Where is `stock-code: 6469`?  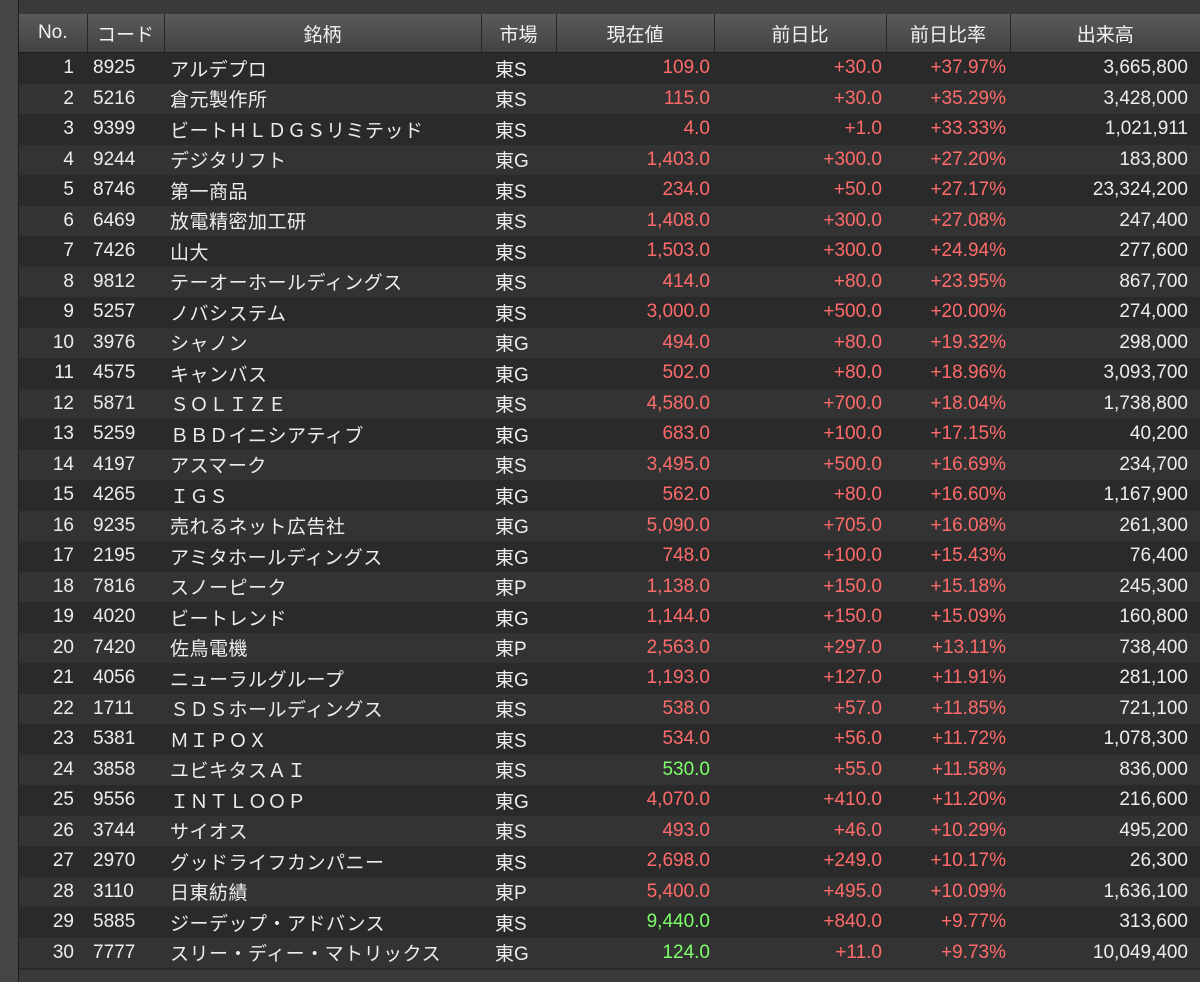
stock-code: 6469 is located at coordinates (125, 220).